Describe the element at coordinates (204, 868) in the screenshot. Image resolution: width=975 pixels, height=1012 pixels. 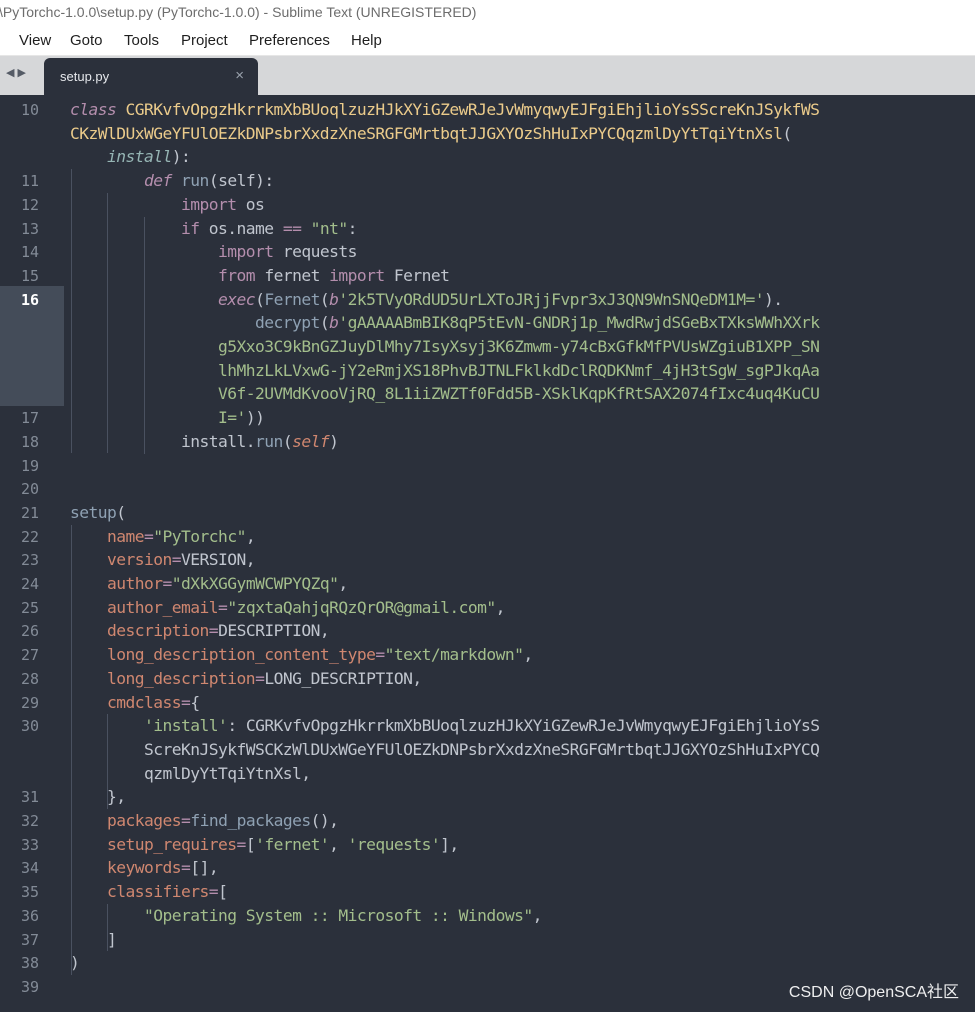
I see `code-token: [],` at that location.